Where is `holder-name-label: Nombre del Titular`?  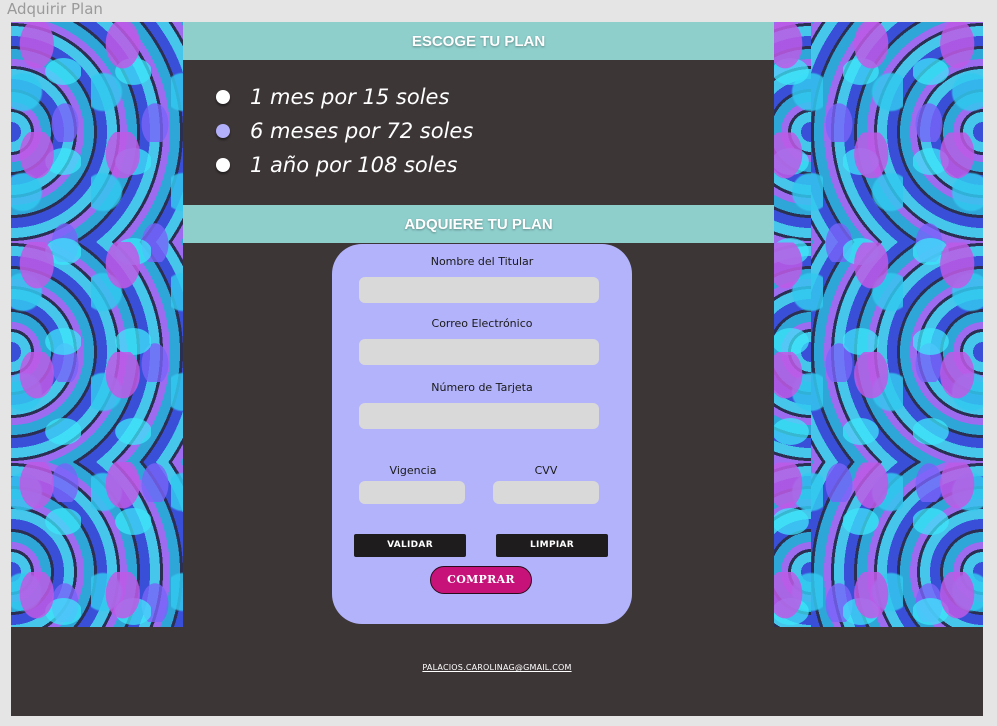 holder-name-label: Nombre del Titular is located at coordinates (482, 261).